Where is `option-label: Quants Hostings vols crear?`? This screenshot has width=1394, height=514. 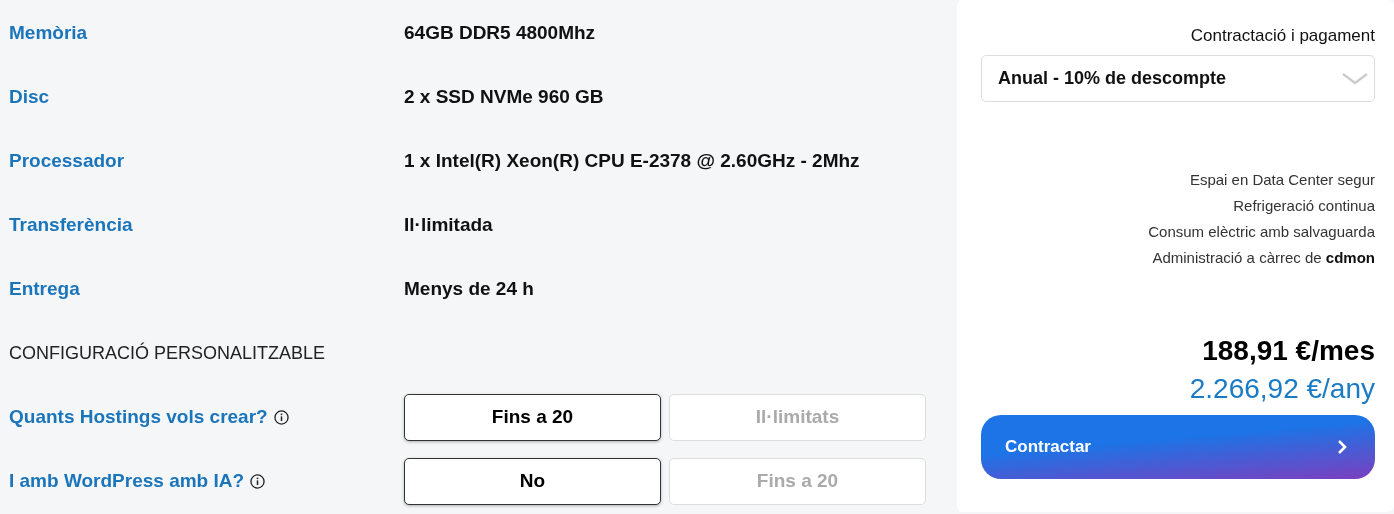 option-label: Quants Hostings vols crear? is located at coordinates (138, 417).